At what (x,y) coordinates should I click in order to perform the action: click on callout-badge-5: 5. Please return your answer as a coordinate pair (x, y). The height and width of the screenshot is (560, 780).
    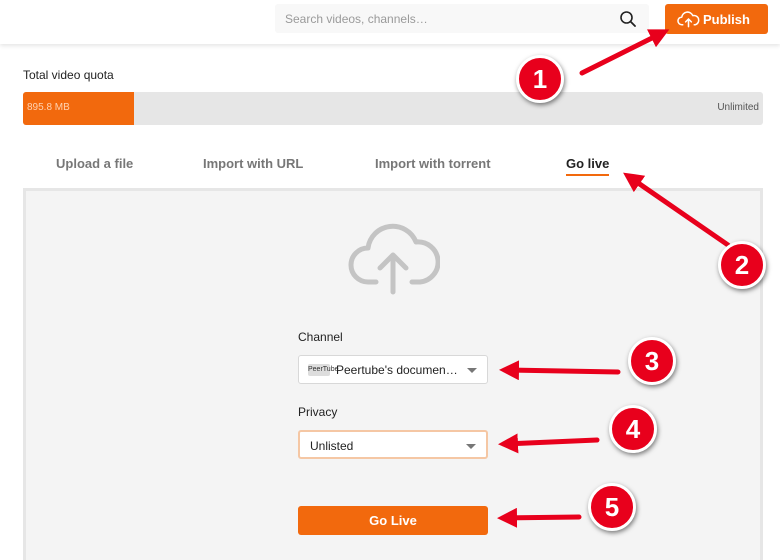
    Looking at the image, I should click on (612, 507).